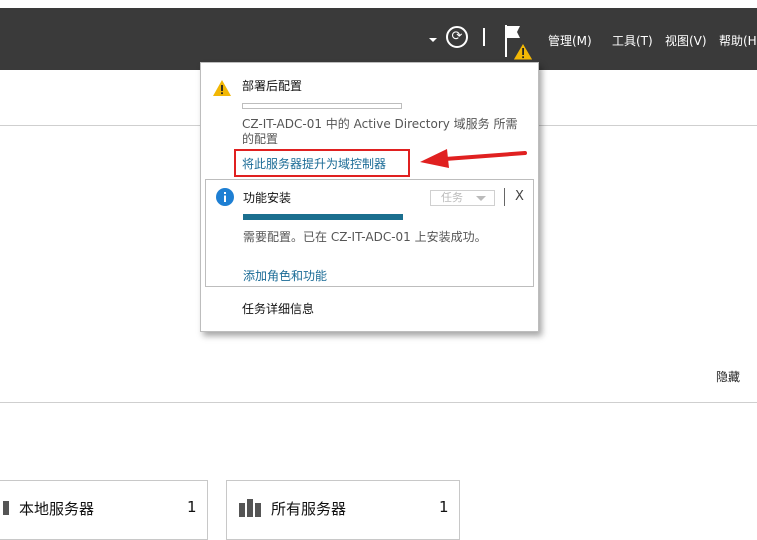 This screenshot has height=540, width=757. I want to click on server-manager-header: ⟳ 管理(M) 工具(T) 视图(V) 帮助(H, so click(378, 39).